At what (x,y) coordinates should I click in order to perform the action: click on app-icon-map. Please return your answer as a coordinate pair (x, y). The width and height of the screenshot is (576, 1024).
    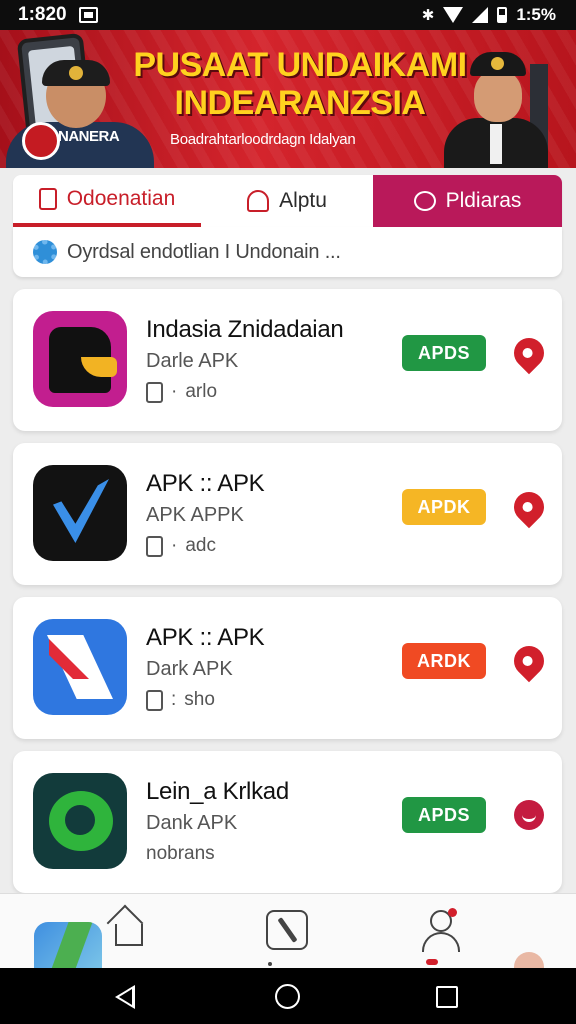
    Looking at the image, I should click on (80, 667).